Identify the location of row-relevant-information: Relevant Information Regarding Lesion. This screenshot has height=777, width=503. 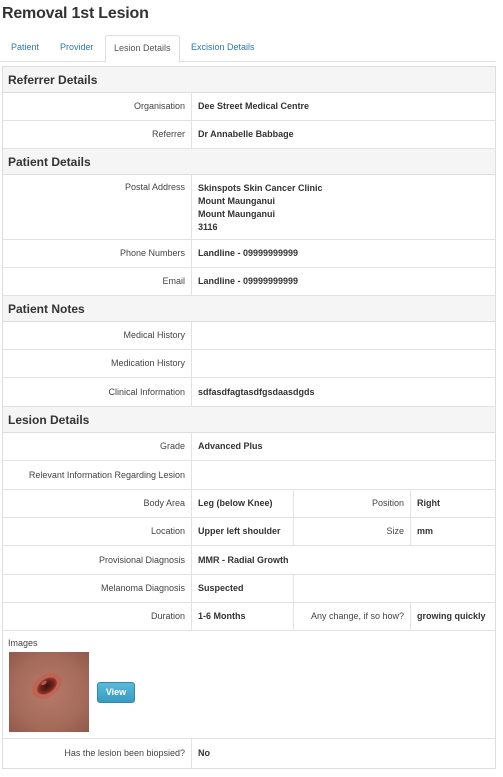
(249, 475).